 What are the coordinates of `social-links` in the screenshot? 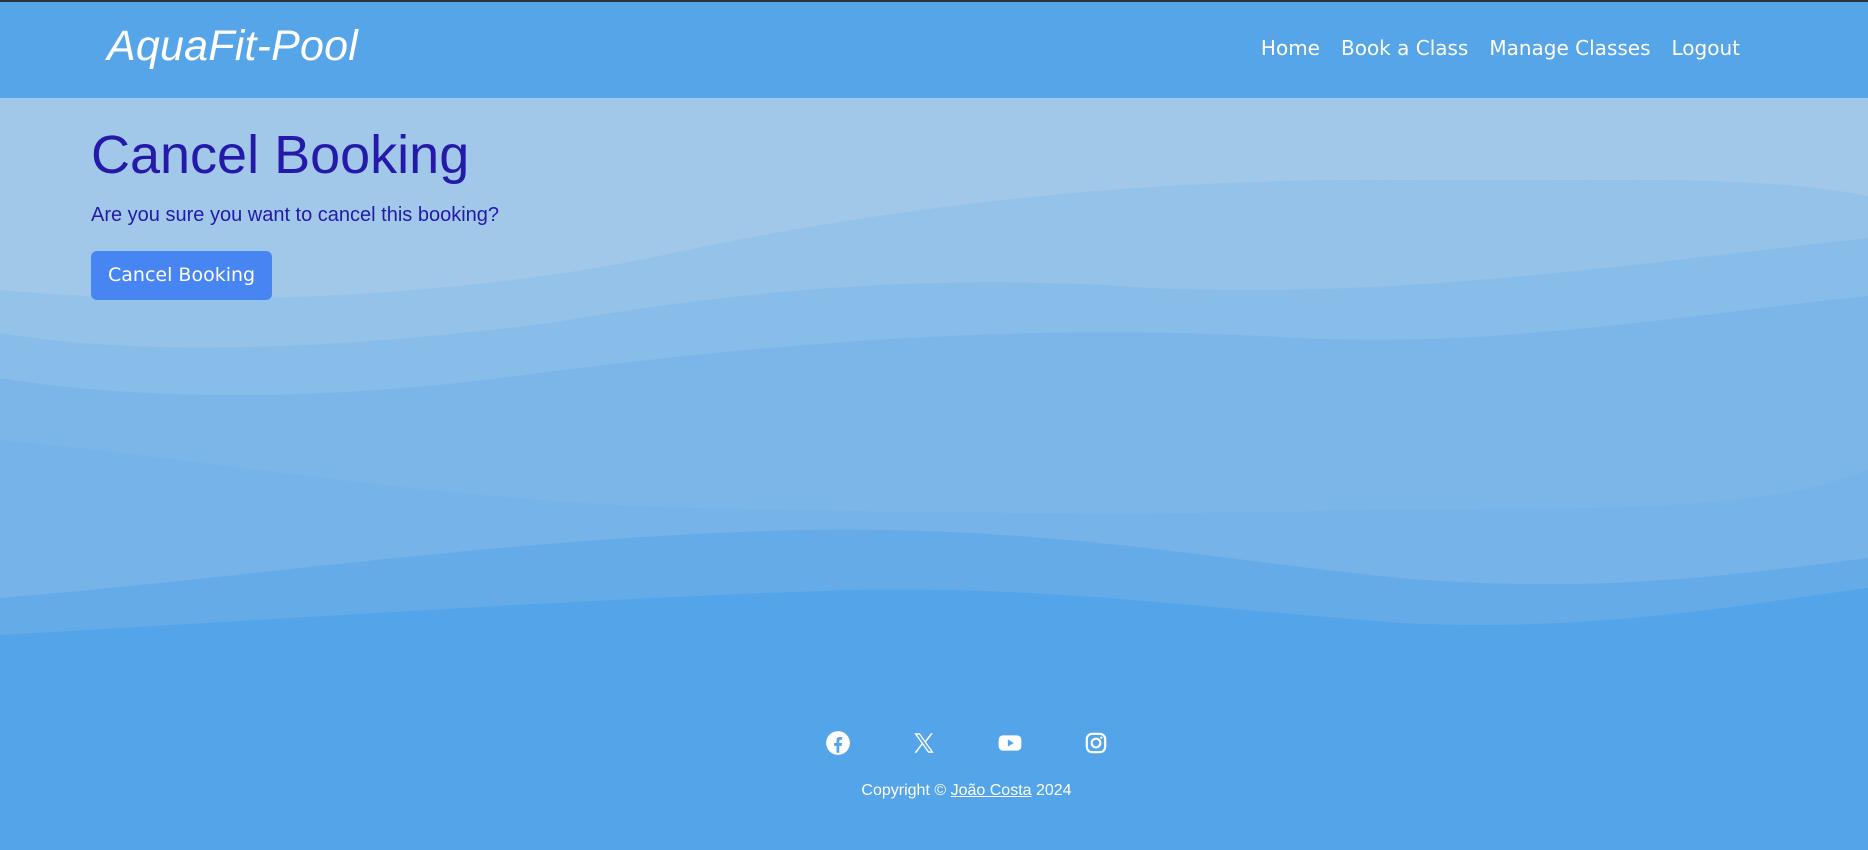 It's located at (966, 743).